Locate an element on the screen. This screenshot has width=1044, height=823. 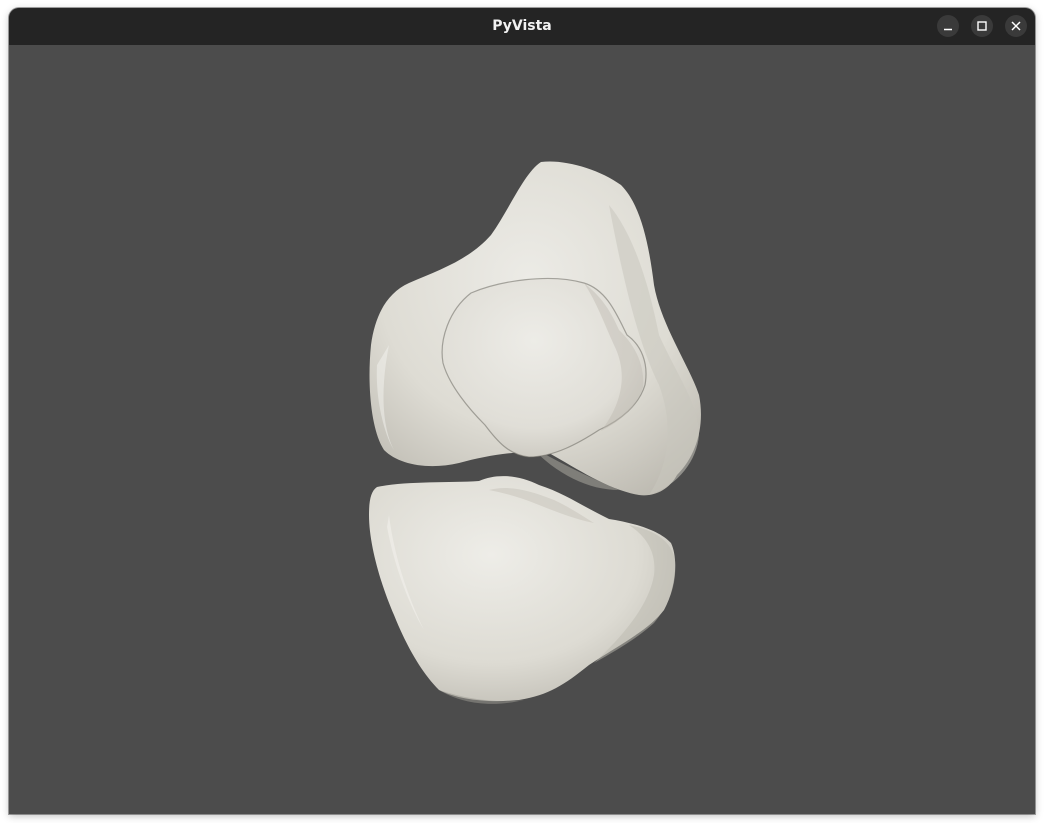
window-title: PyVista is located at coordinates (522, 26).